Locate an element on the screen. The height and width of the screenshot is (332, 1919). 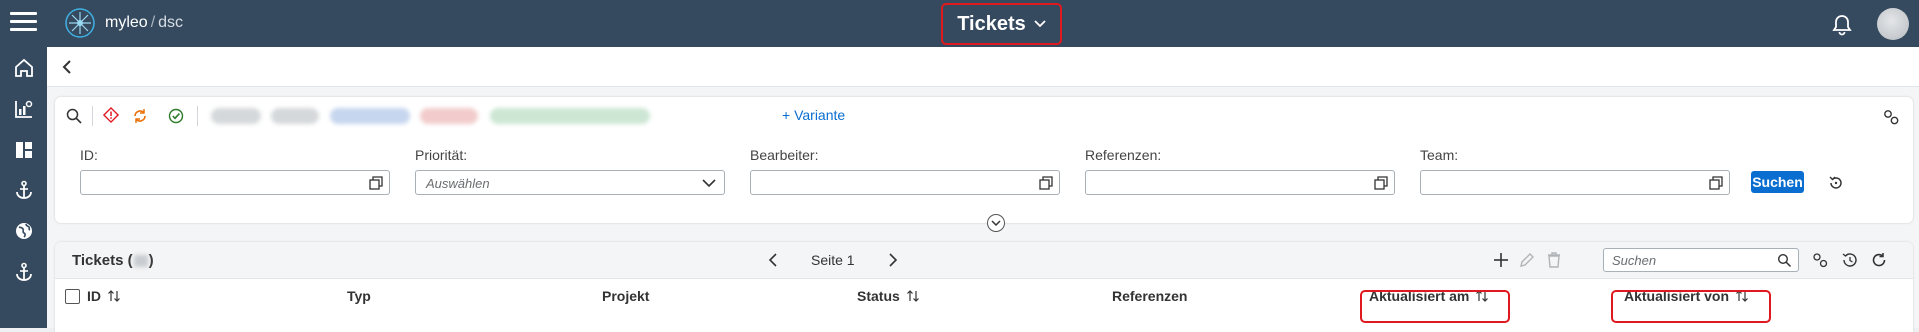
sidebar is located at coordinates (23, 187).